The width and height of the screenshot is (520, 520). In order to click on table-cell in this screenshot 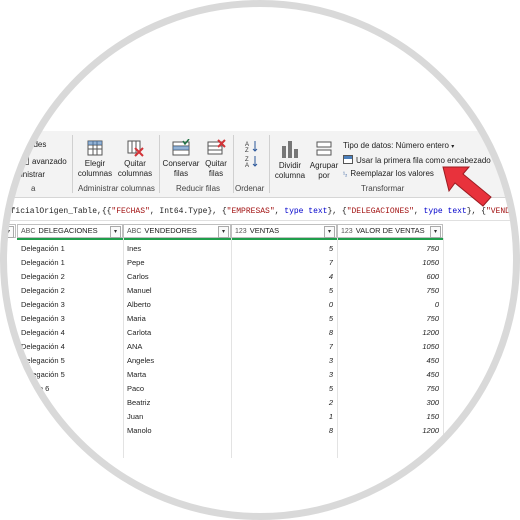, I will do `click(70, 431)`.